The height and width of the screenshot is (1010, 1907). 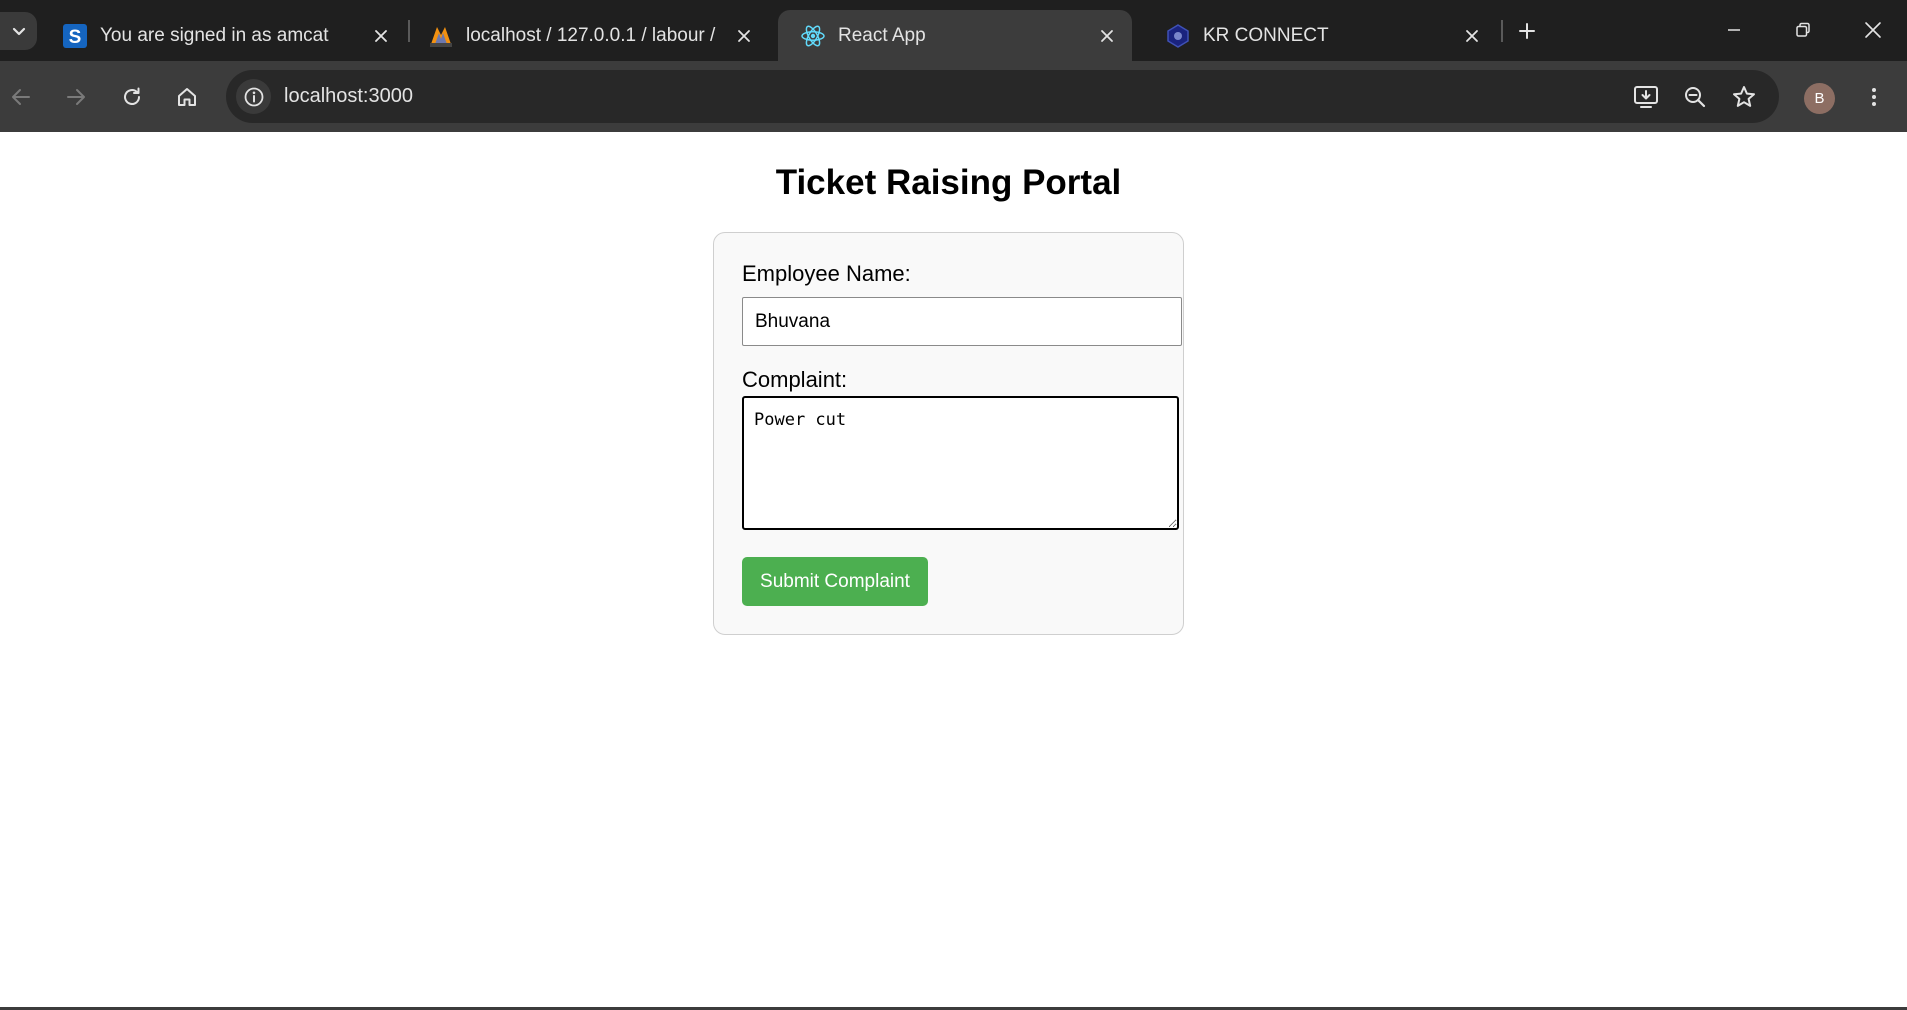 I want to click on tab-search-button, so click(x=18, y=31).